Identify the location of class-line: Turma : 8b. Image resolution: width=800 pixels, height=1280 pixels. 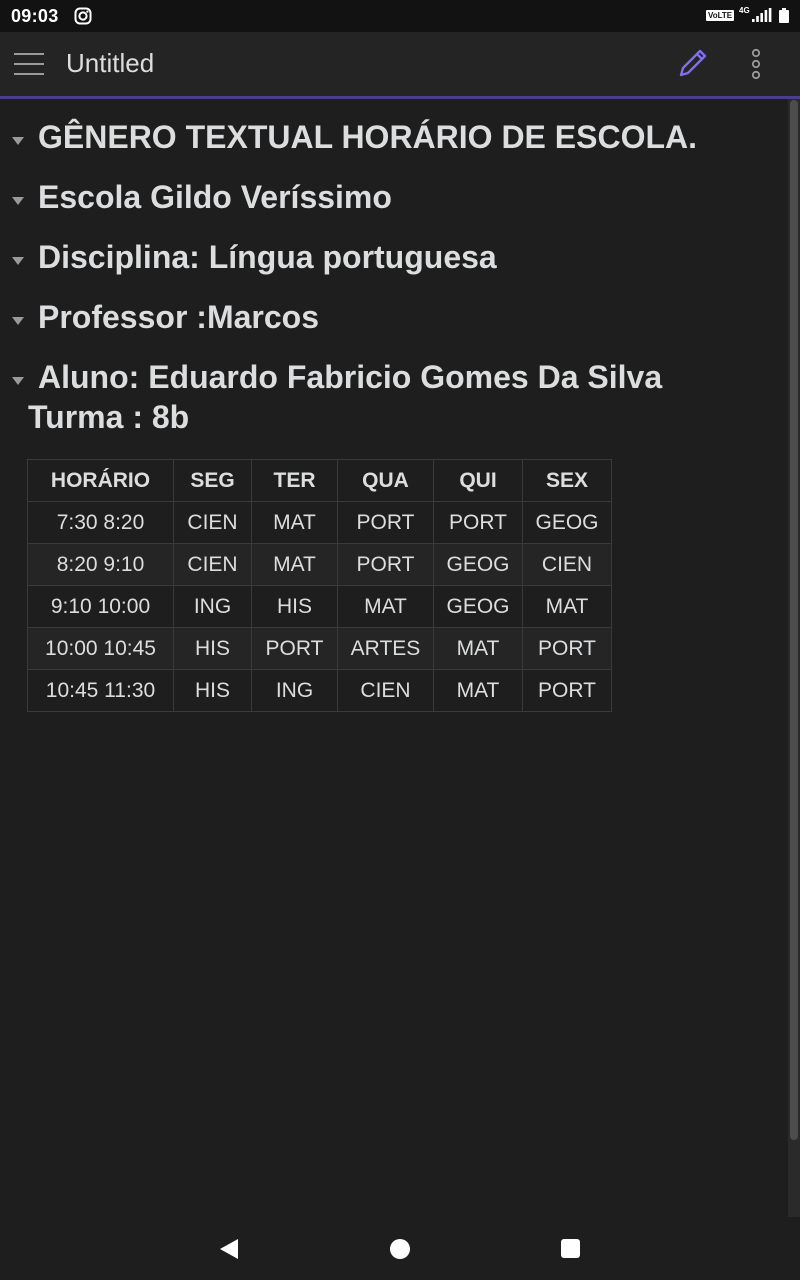
(109, 417).